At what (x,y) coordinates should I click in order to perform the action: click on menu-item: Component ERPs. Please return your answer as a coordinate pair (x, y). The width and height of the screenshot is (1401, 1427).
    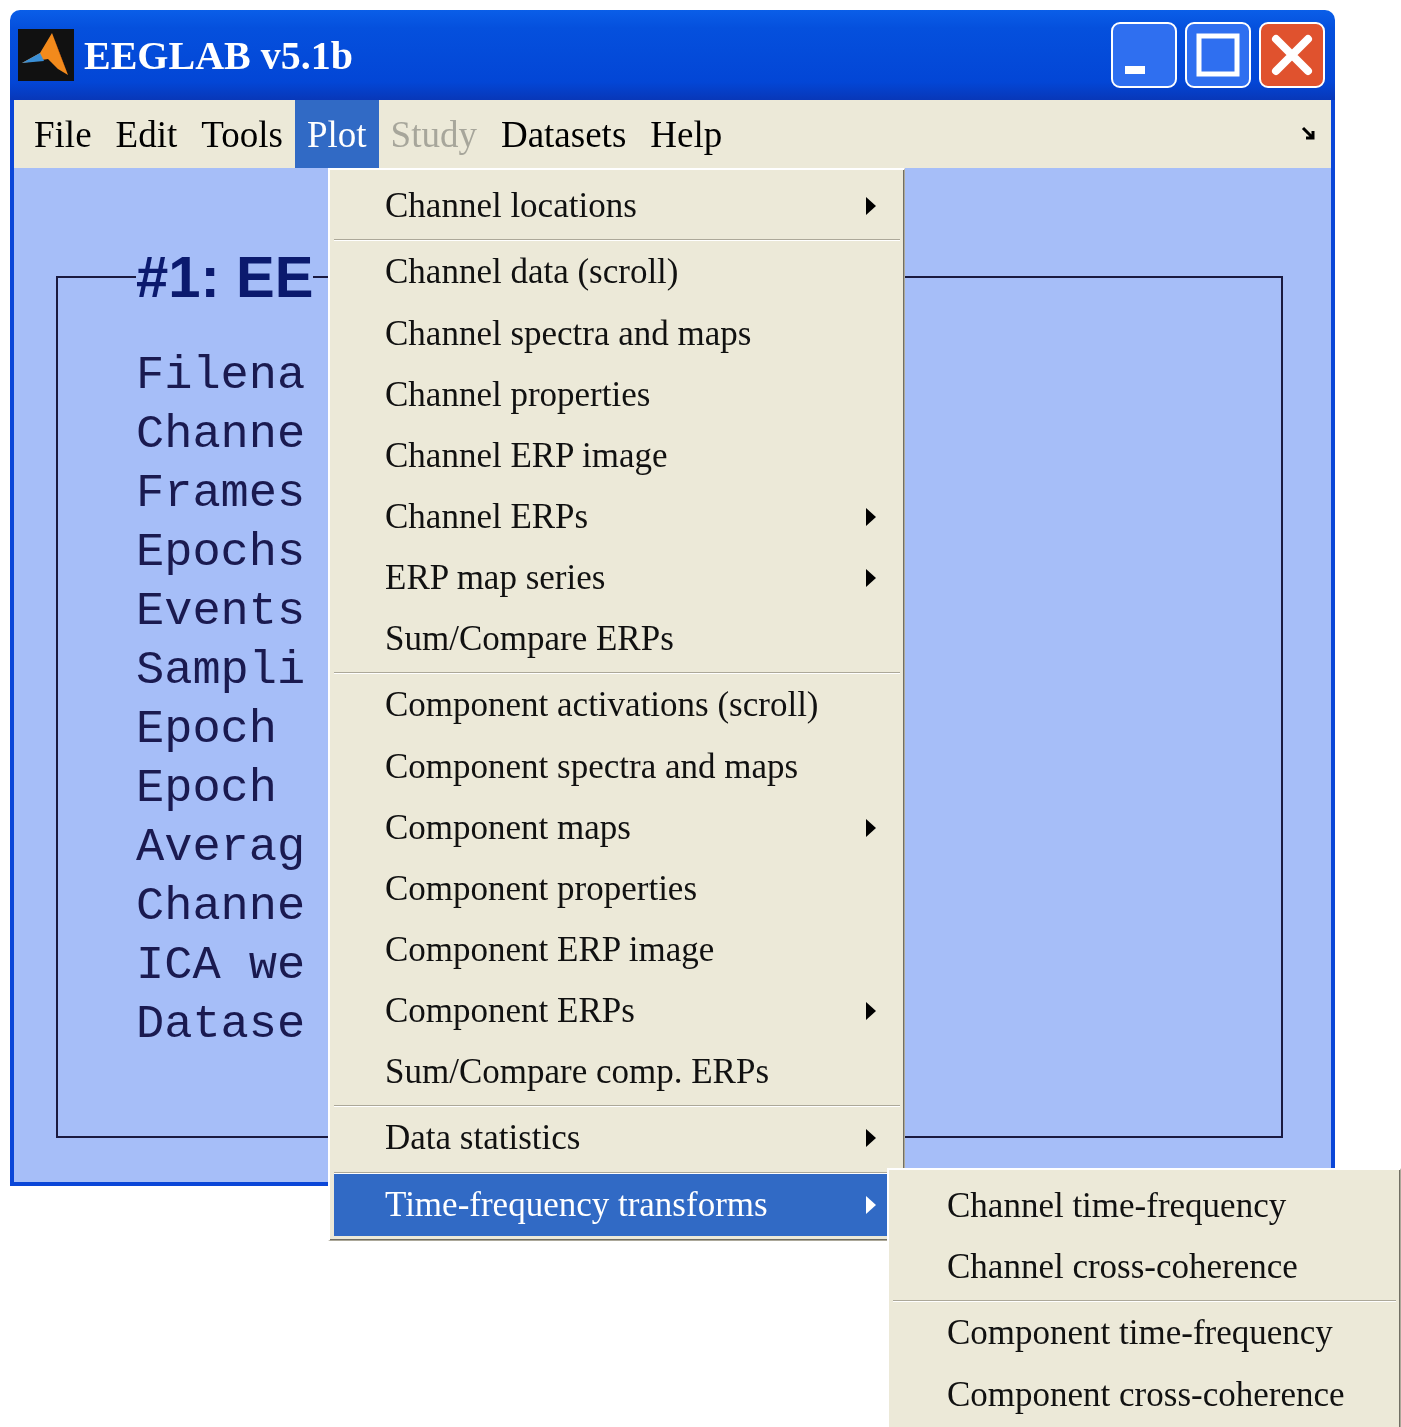
    Looking at the image, I should click on (617, 1010).